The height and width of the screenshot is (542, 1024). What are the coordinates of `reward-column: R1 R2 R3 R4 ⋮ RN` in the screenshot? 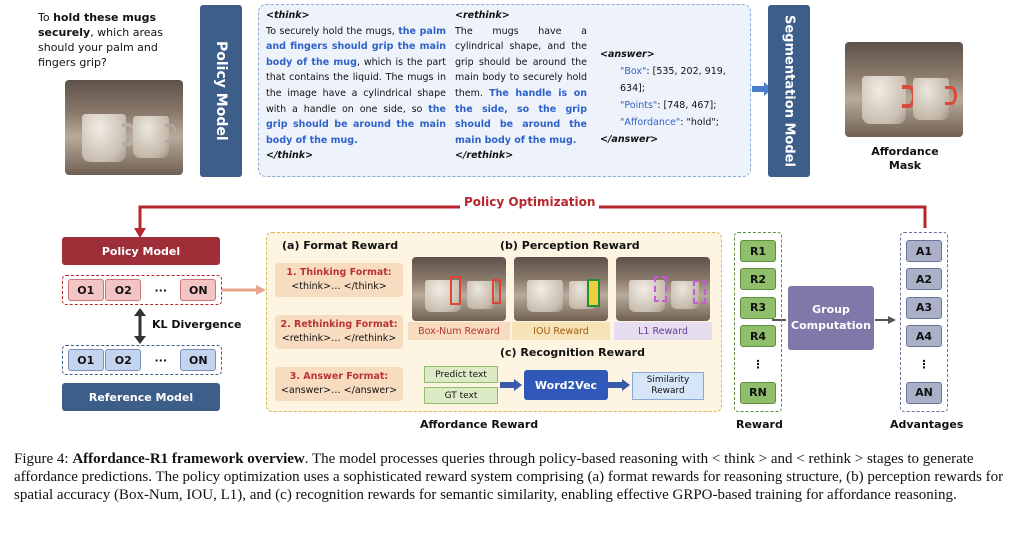 It's located at (758, 322).